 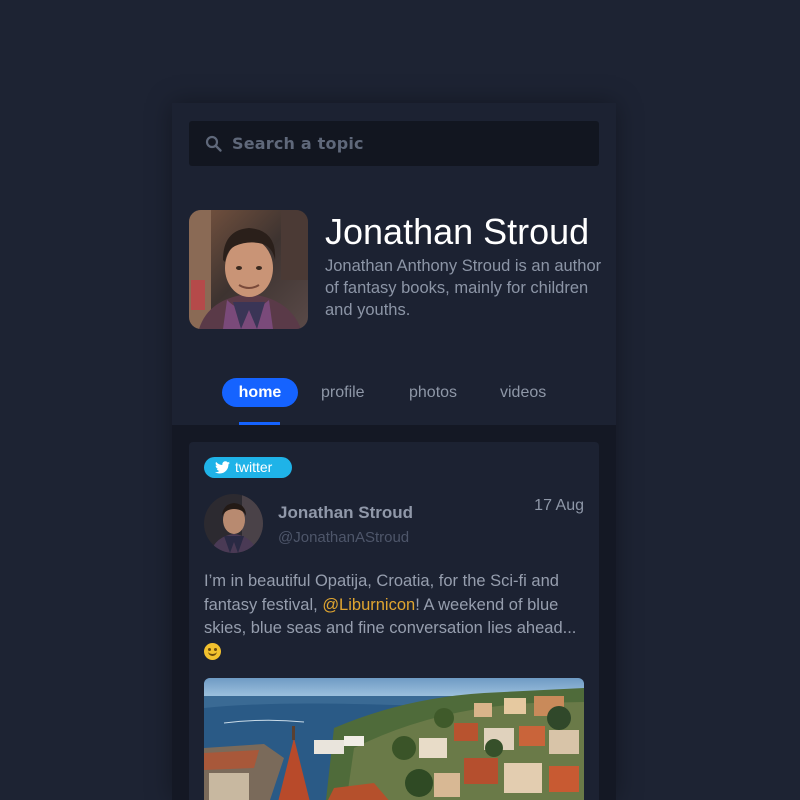 I want to click on tab-videos: videos, so click(x=523, y=392).